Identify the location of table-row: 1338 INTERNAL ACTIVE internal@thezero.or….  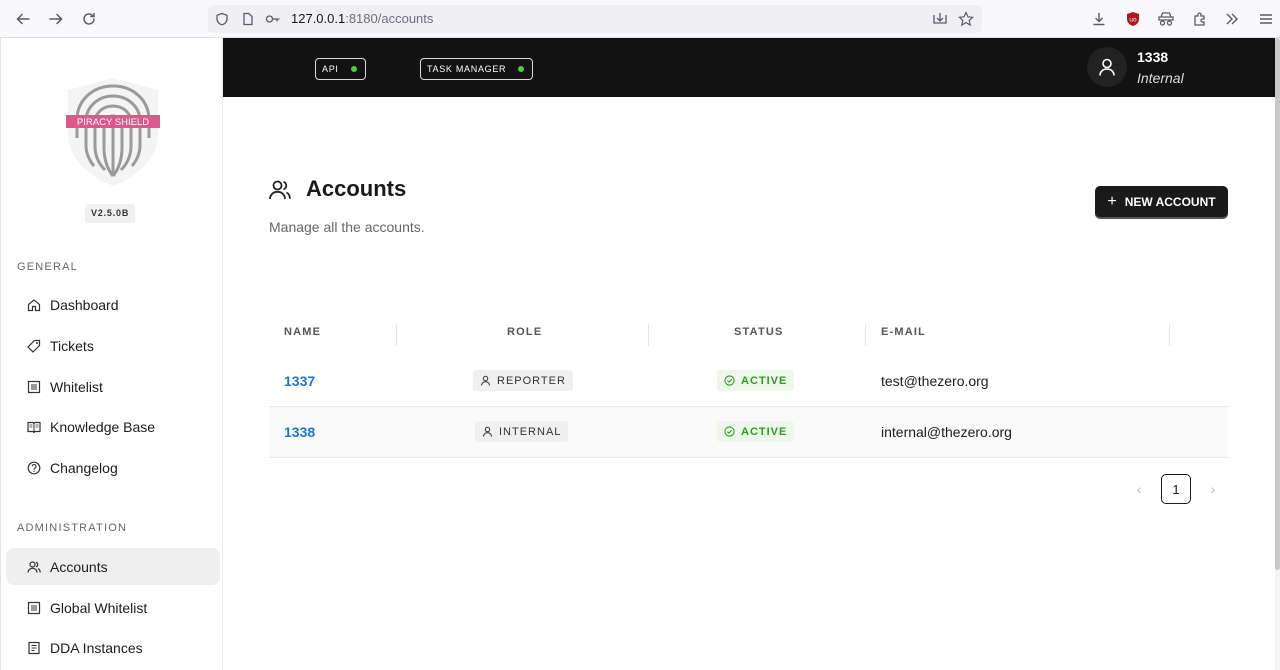
(748, 432).